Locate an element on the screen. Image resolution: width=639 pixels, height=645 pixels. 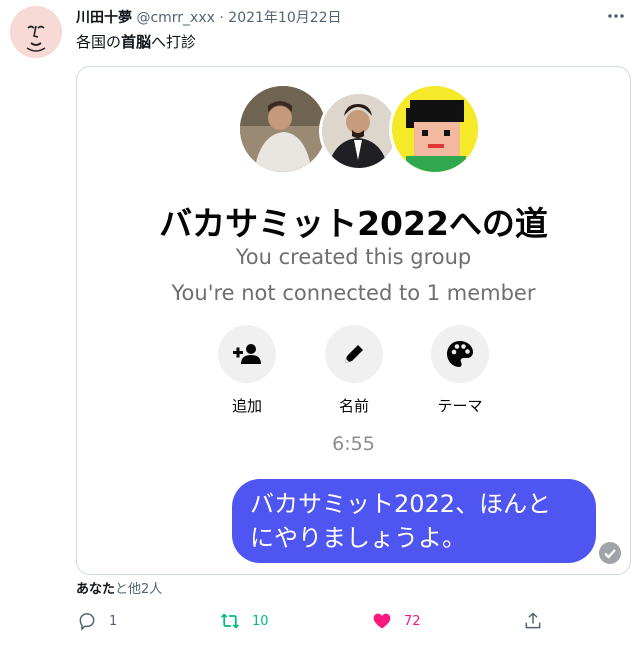
like-count: 72 is located at coordinates (412, 621).